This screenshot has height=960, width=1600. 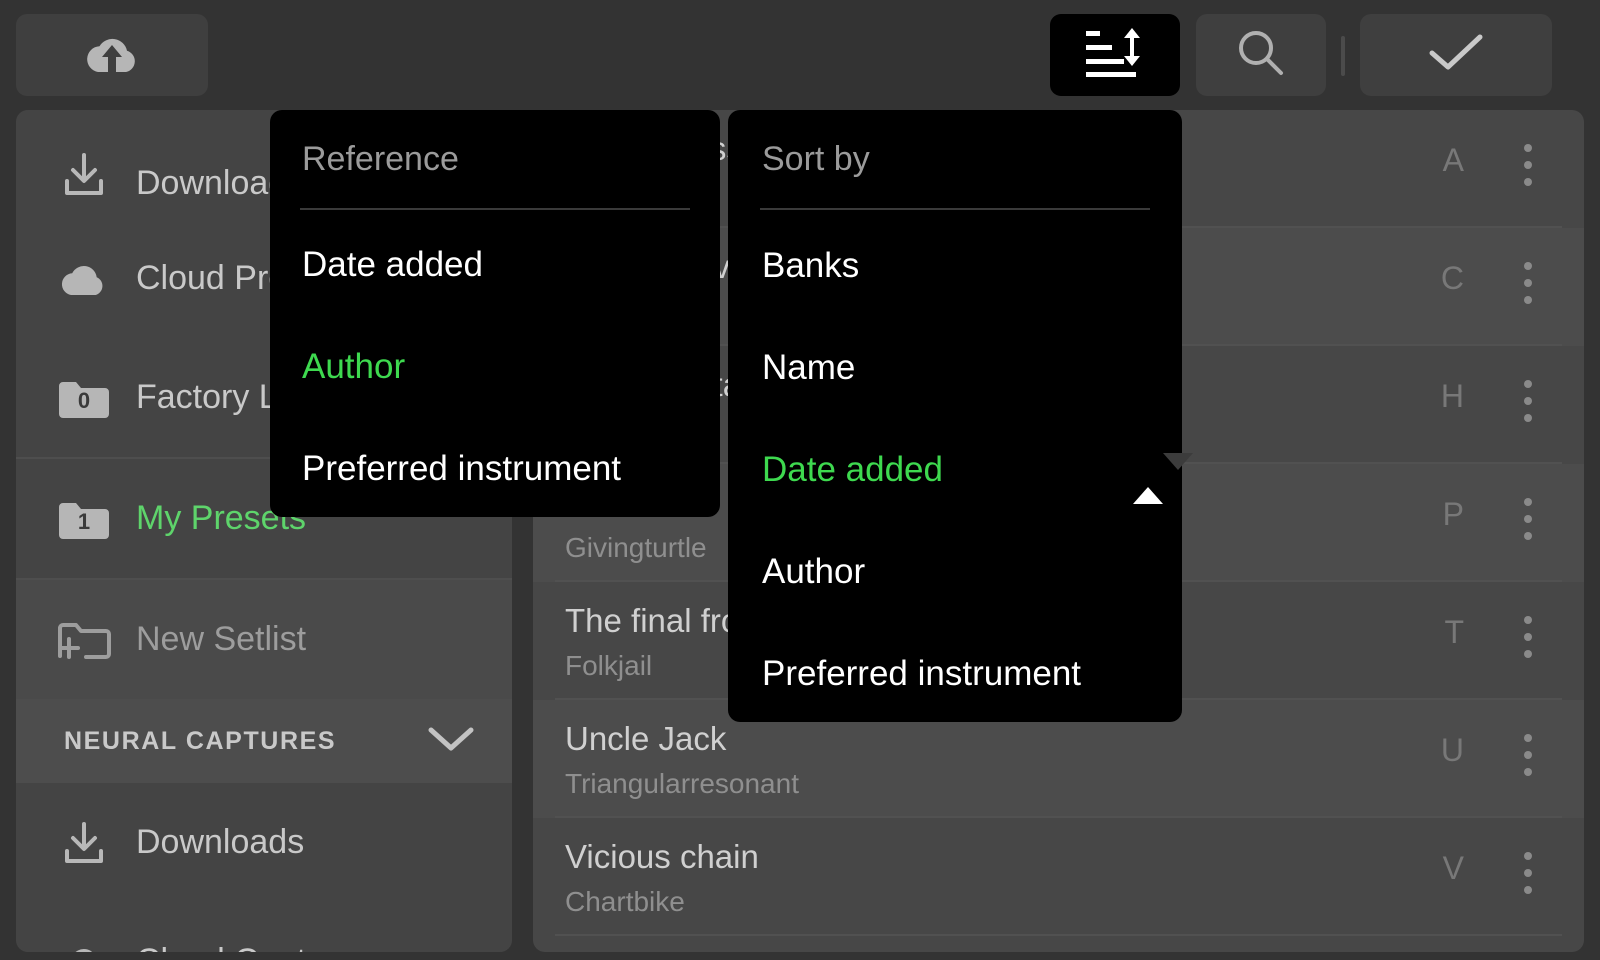 I want to click on sidebar-item-label: Cloud Captures, so click(x=254, y=947).